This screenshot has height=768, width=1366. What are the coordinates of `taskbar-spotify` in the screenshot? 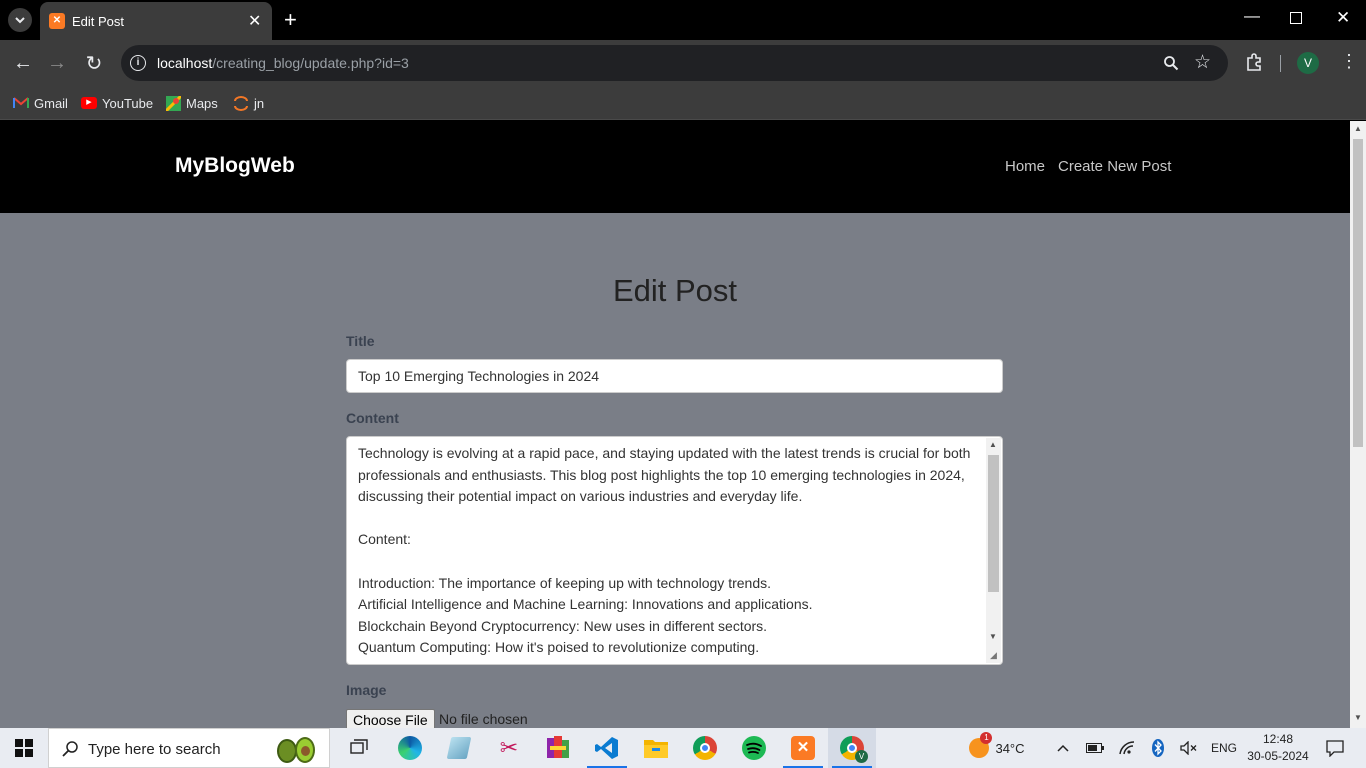 It's located at (754, 748).